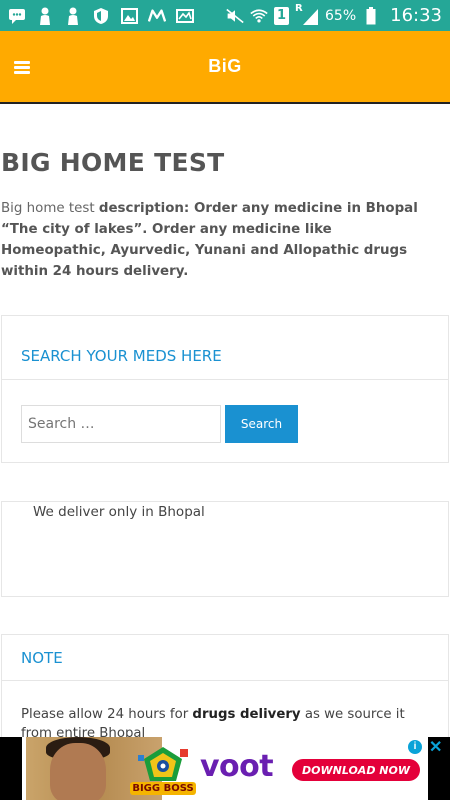 Image resolution: width=450 pixels, height=800 pixels. I want to click on sim-slot-badge: 1, so click(281, 15).